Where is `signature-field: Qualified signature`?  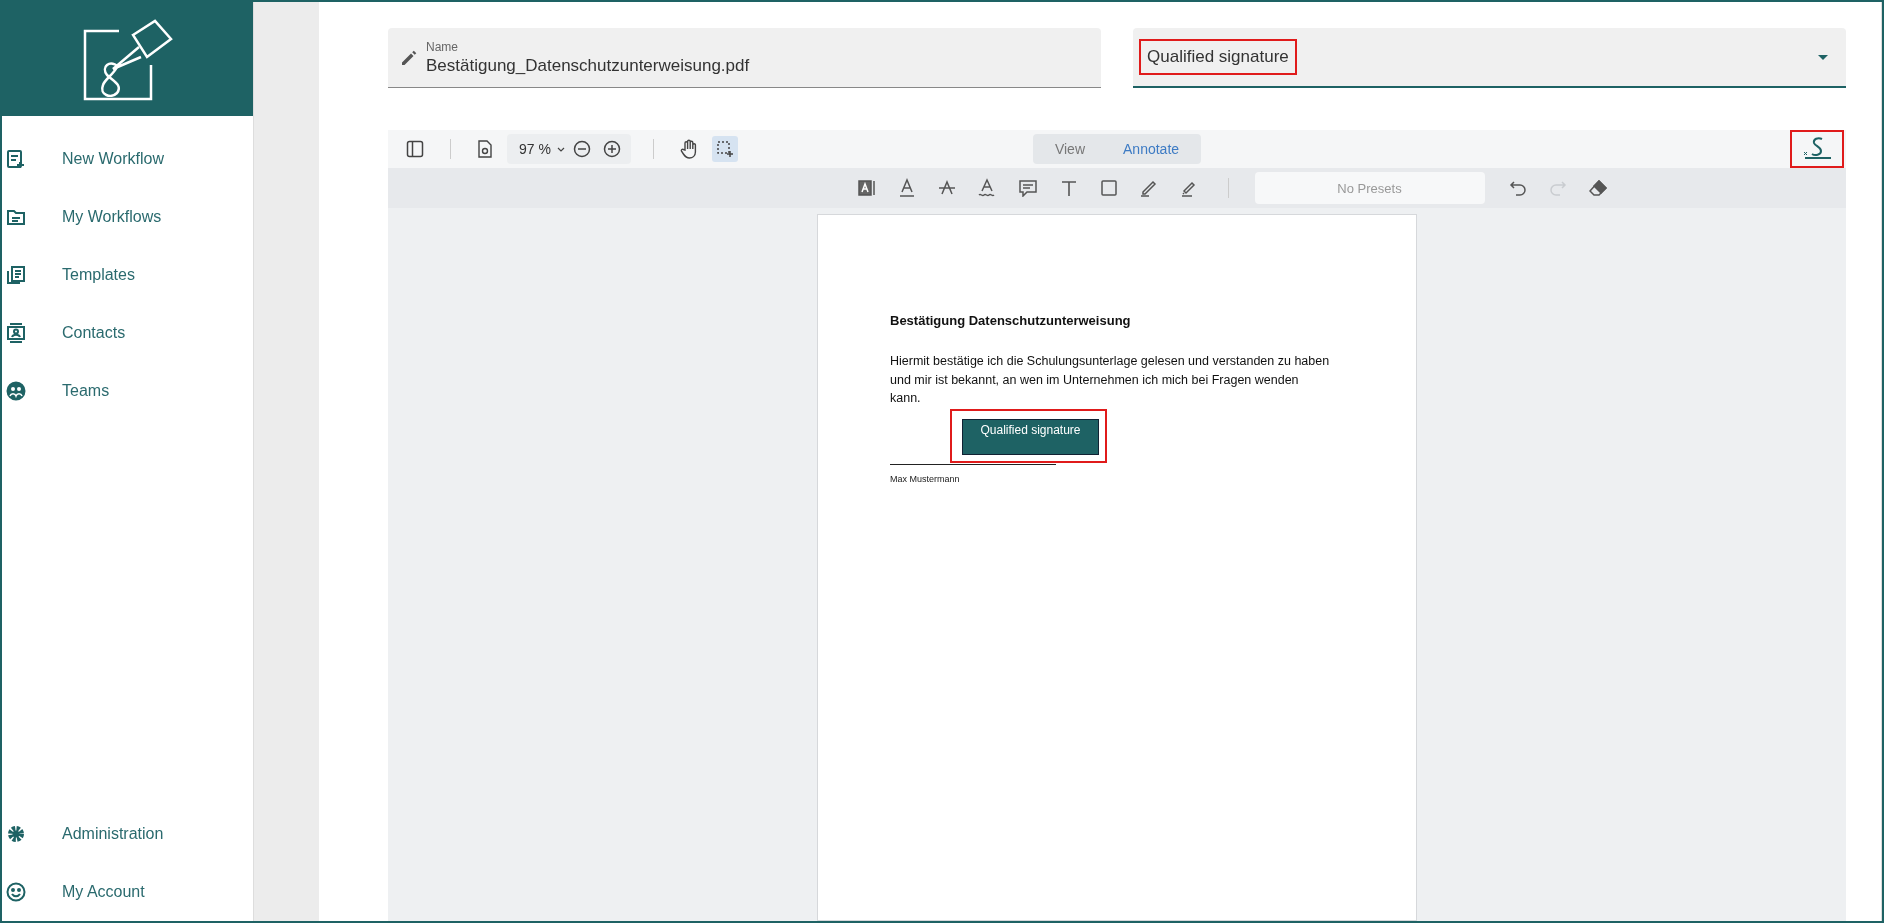
signature-field: Qualified signature is located at coordinates (1030, 436).